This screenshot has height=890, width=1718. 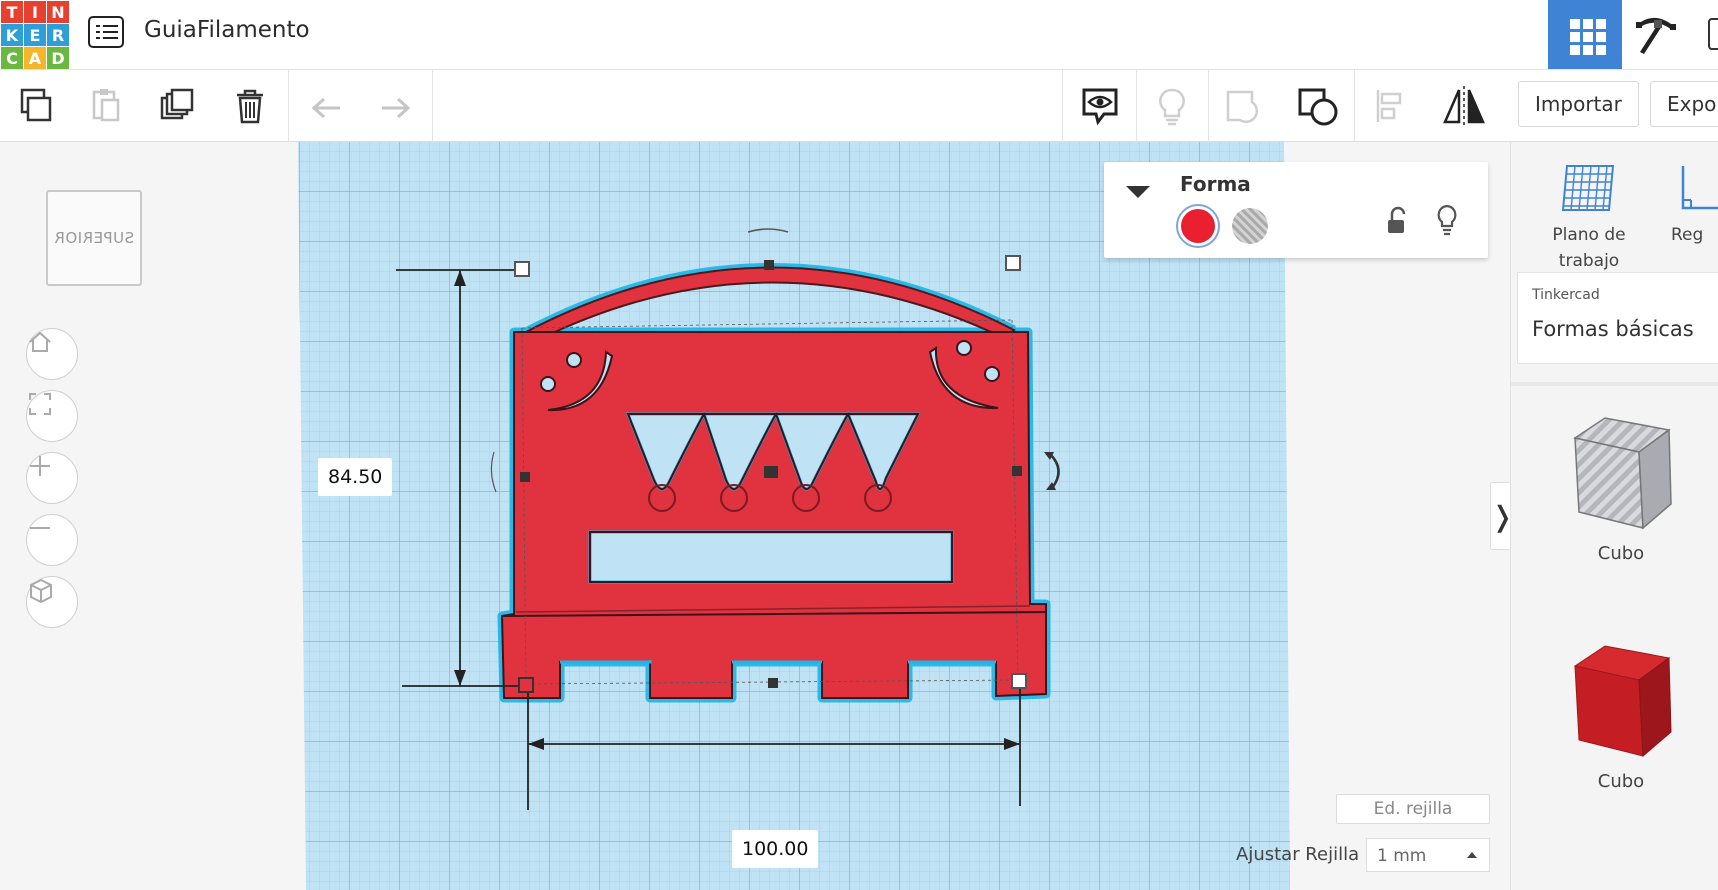 I want to click on partial-button-edge, so click(x=1713, y=34).